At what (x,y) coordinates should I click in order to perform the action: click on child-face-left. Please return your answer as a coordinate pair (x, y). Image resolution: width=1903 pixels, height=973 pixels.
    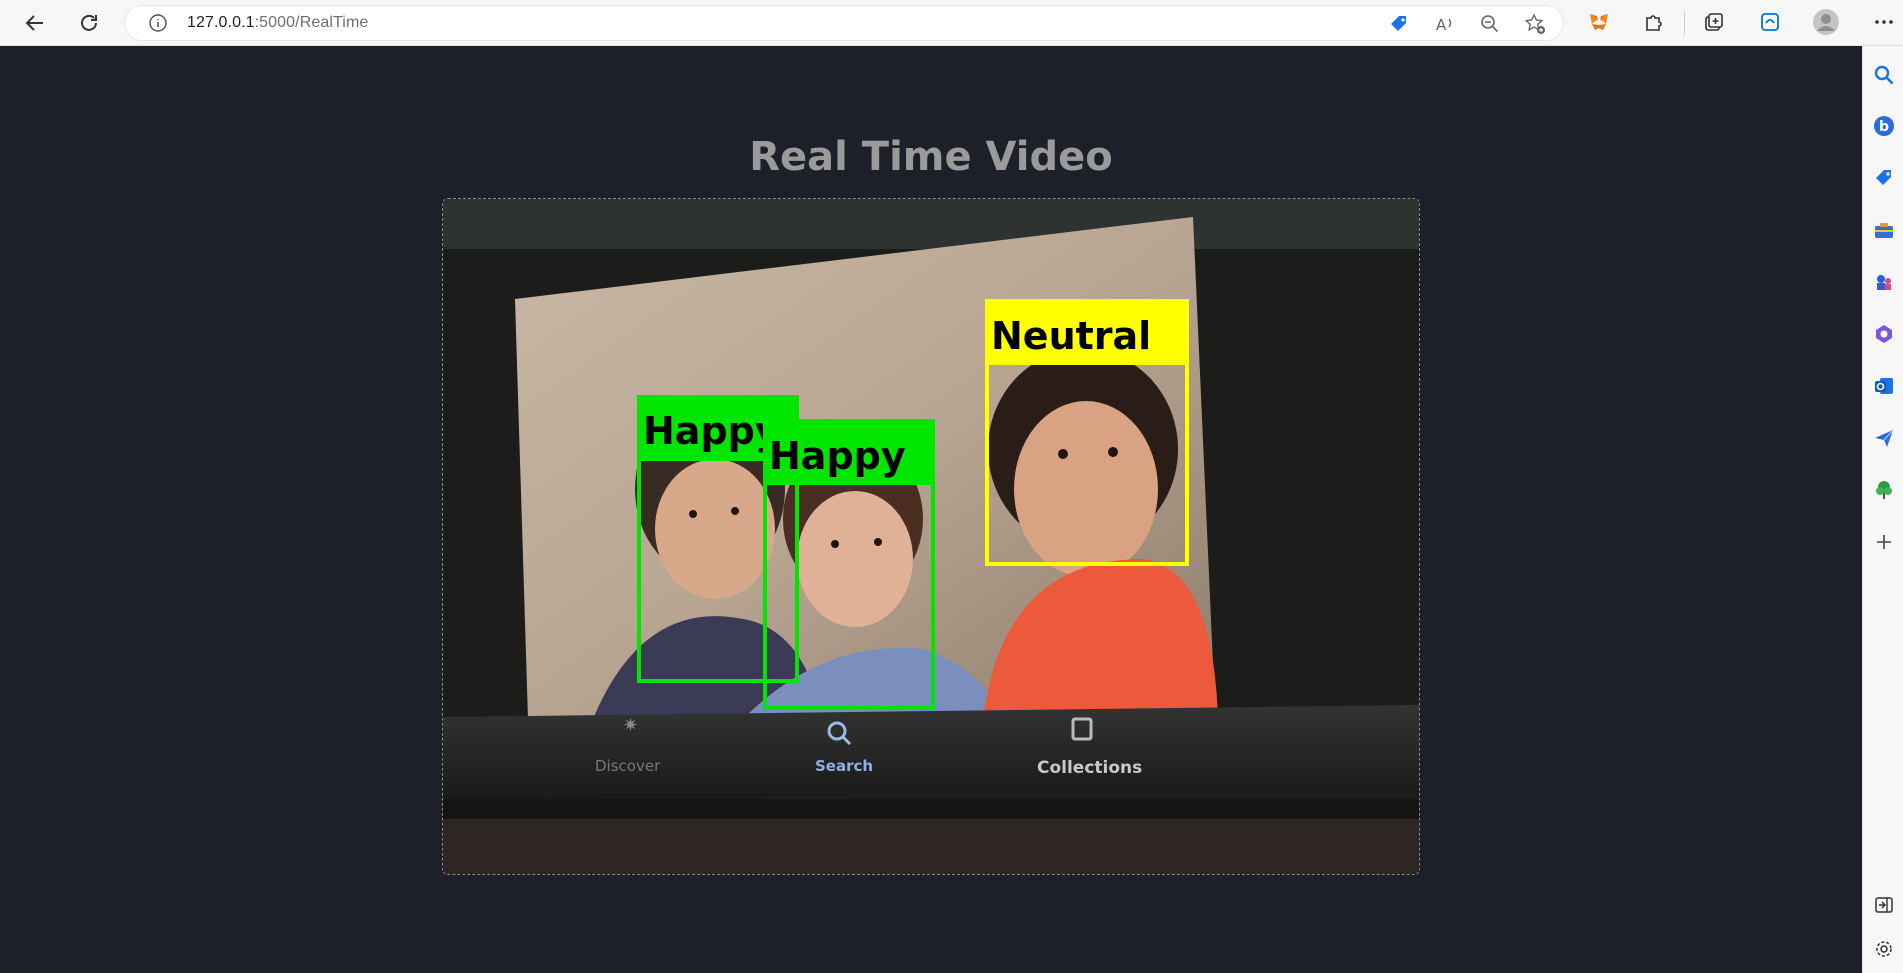
    Looking at the image, I should click on (715, 529).